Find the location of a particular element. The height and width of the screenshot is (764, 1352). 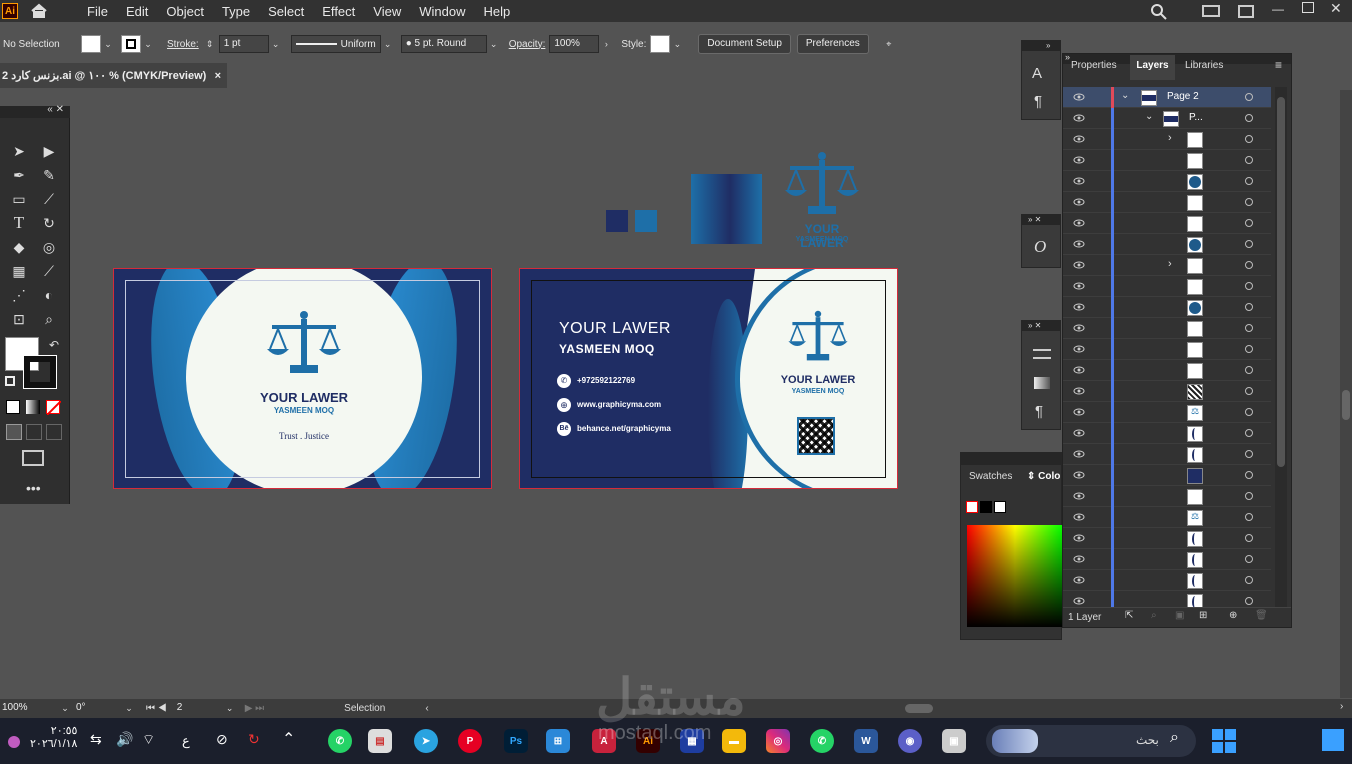

rotation-field: 0° is located at coordinates (97, 708).